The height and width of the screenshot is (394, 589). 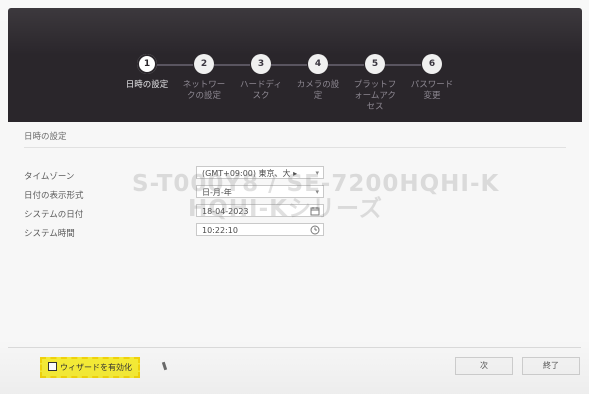 I want to click on date-format-label: 日付の表示形式, so click(x=54, y=196).